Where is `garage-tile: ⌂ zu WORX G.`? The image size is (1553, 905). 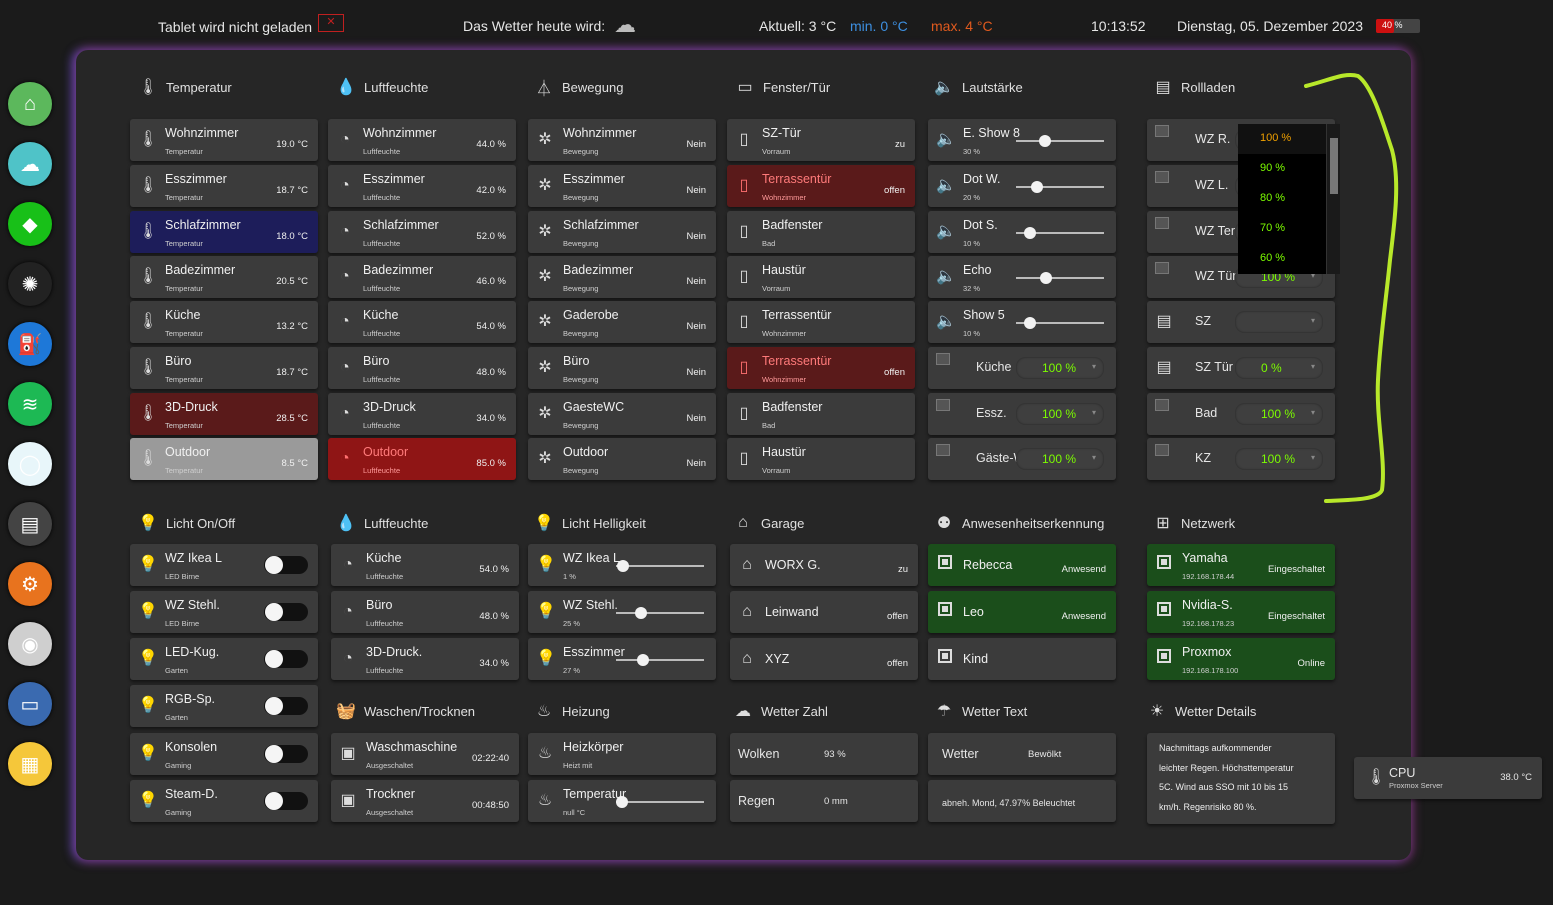
garage-tile: ⌂ zu WORX G. is located at coordinates (824, 565).